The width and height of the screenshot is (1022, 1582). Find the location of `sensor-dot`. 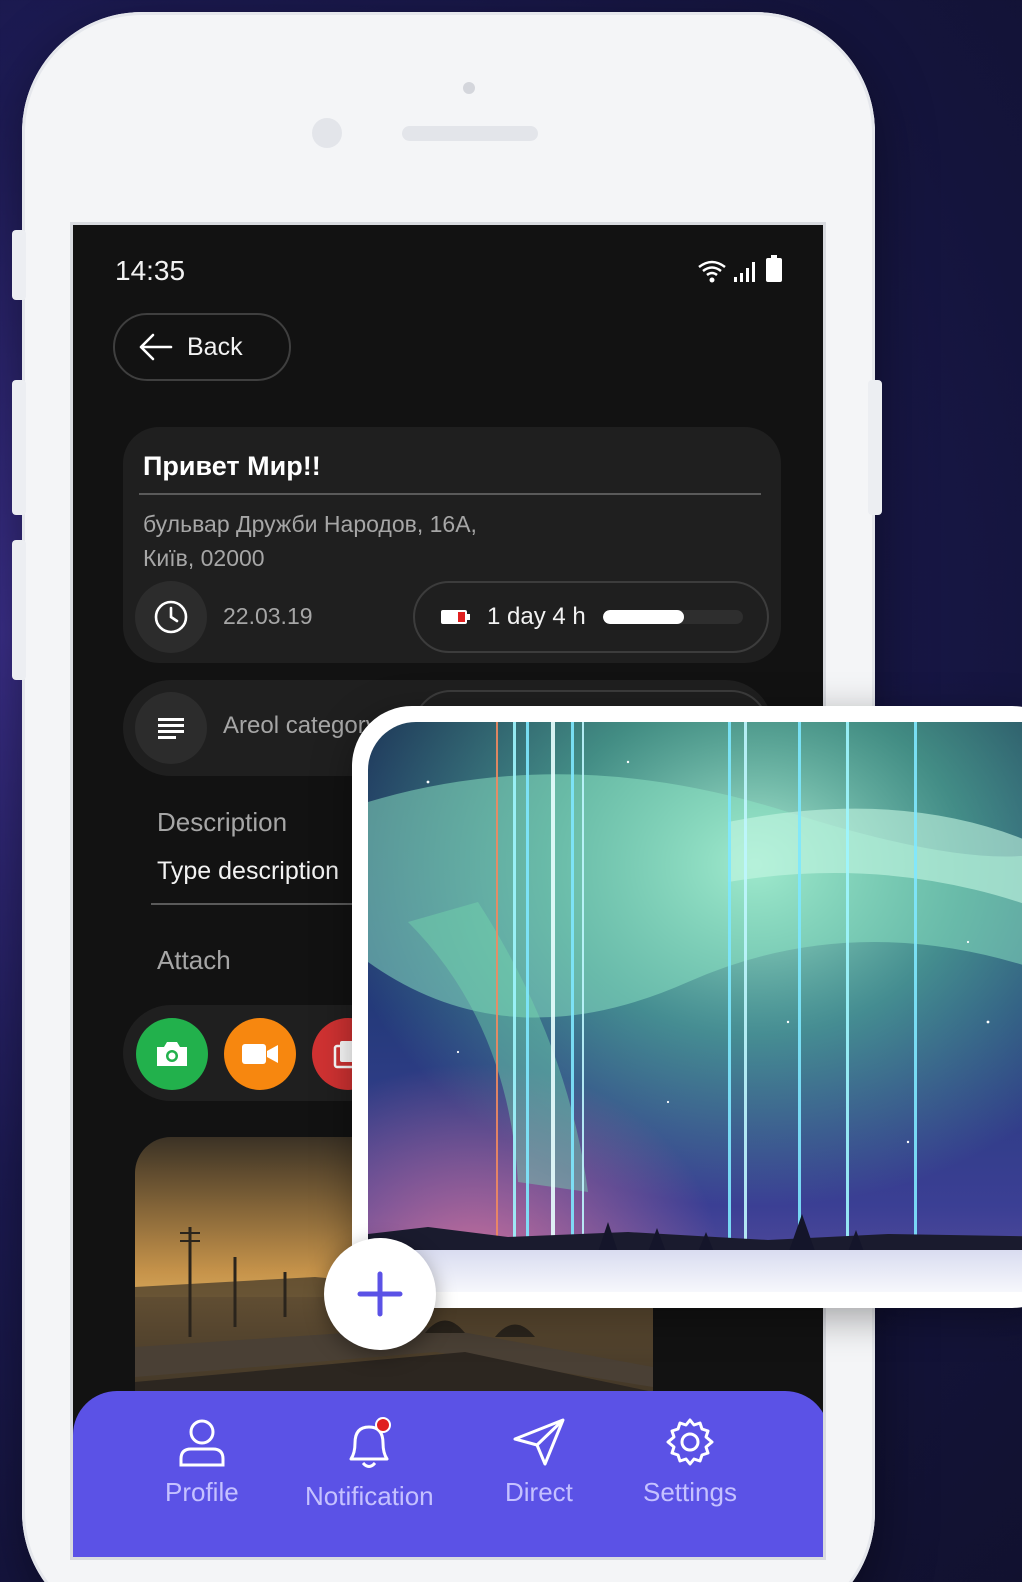

sensor-dot is located at coordinates (469, 88).